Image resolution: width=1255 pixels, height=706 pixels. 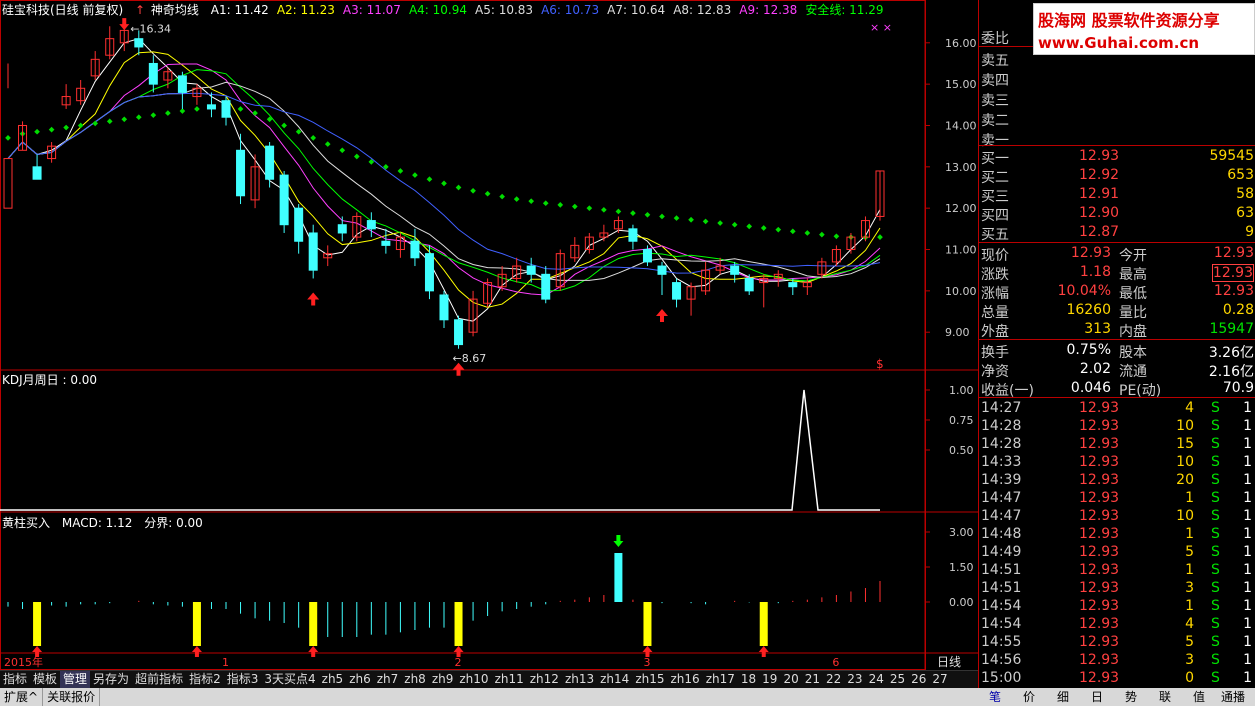 I want to click on tab-19: zh16, so click(x=685, y=679).